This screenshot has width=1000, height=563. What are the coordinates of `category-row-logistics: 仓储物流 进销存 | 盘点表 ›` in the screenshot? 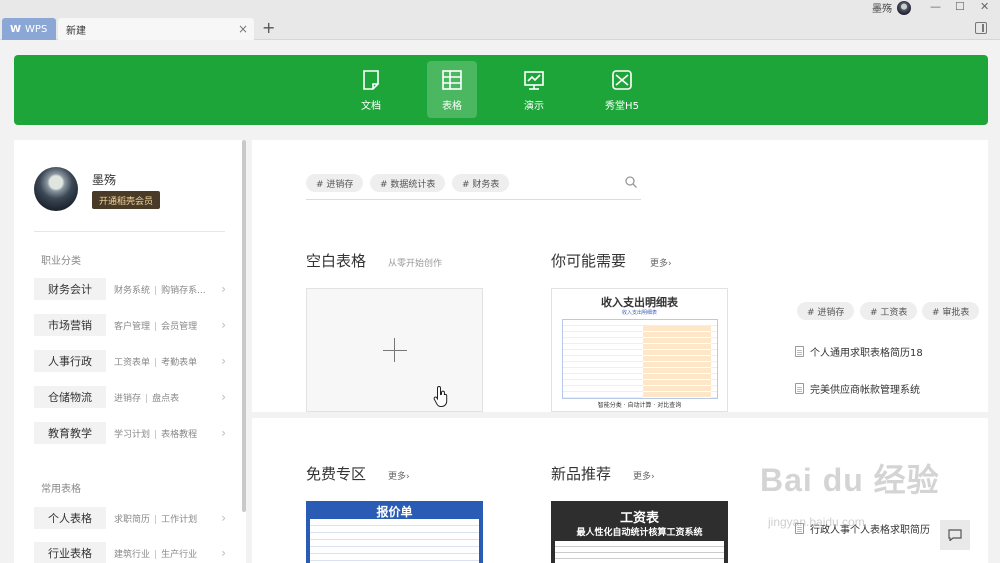 It's located at (130, 397).